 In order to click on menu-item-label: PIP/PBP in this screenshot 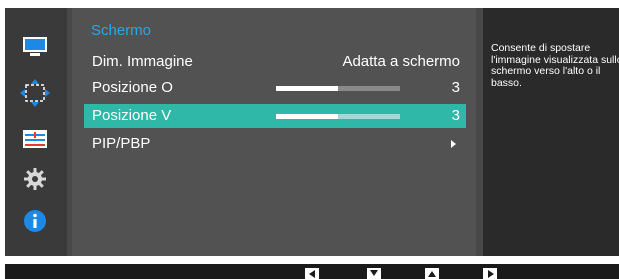, I will do `click(121, 143)`.